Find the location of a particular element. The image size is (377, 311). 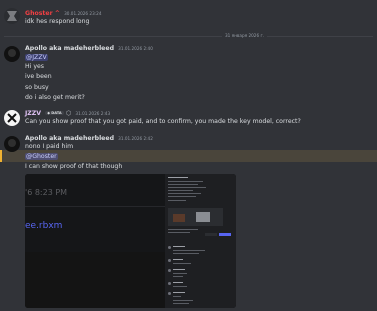

badge-icon: ^ is located at coordinates (57, 13).